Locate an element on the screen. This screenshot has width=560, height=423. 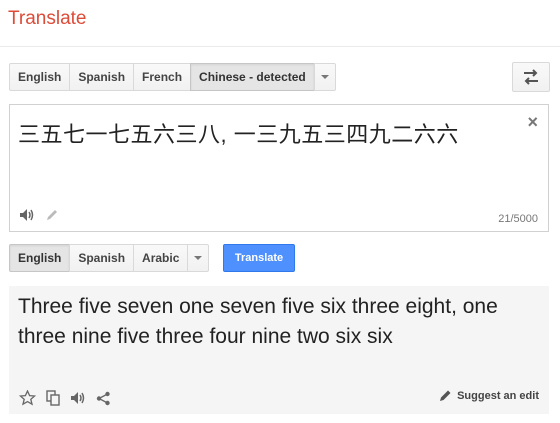
close-icon: × is located at coordinates (532, 122).